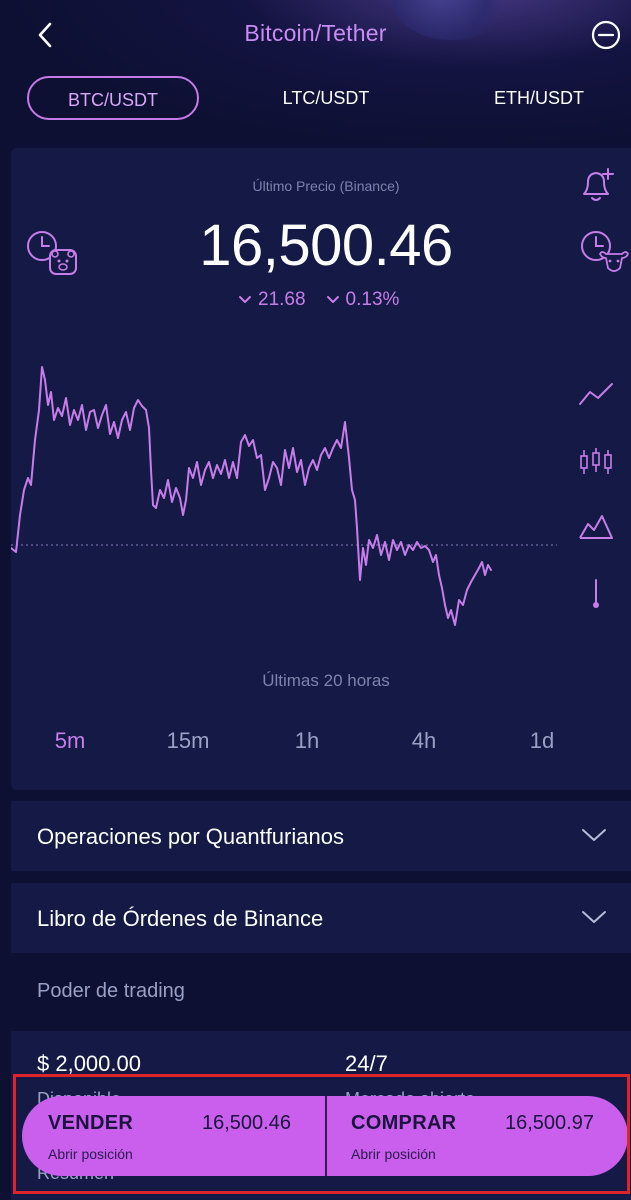 This screenshot has width=631, height=1200. Describe the element at coordinates (326, 245) in the screenshot. I see `last-price: 16,500.46` at that location.